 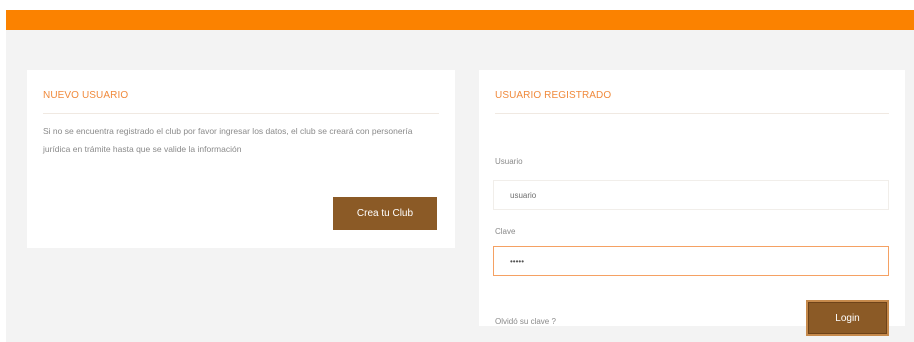 I want to click on password-field, so click(x=691, y=261).